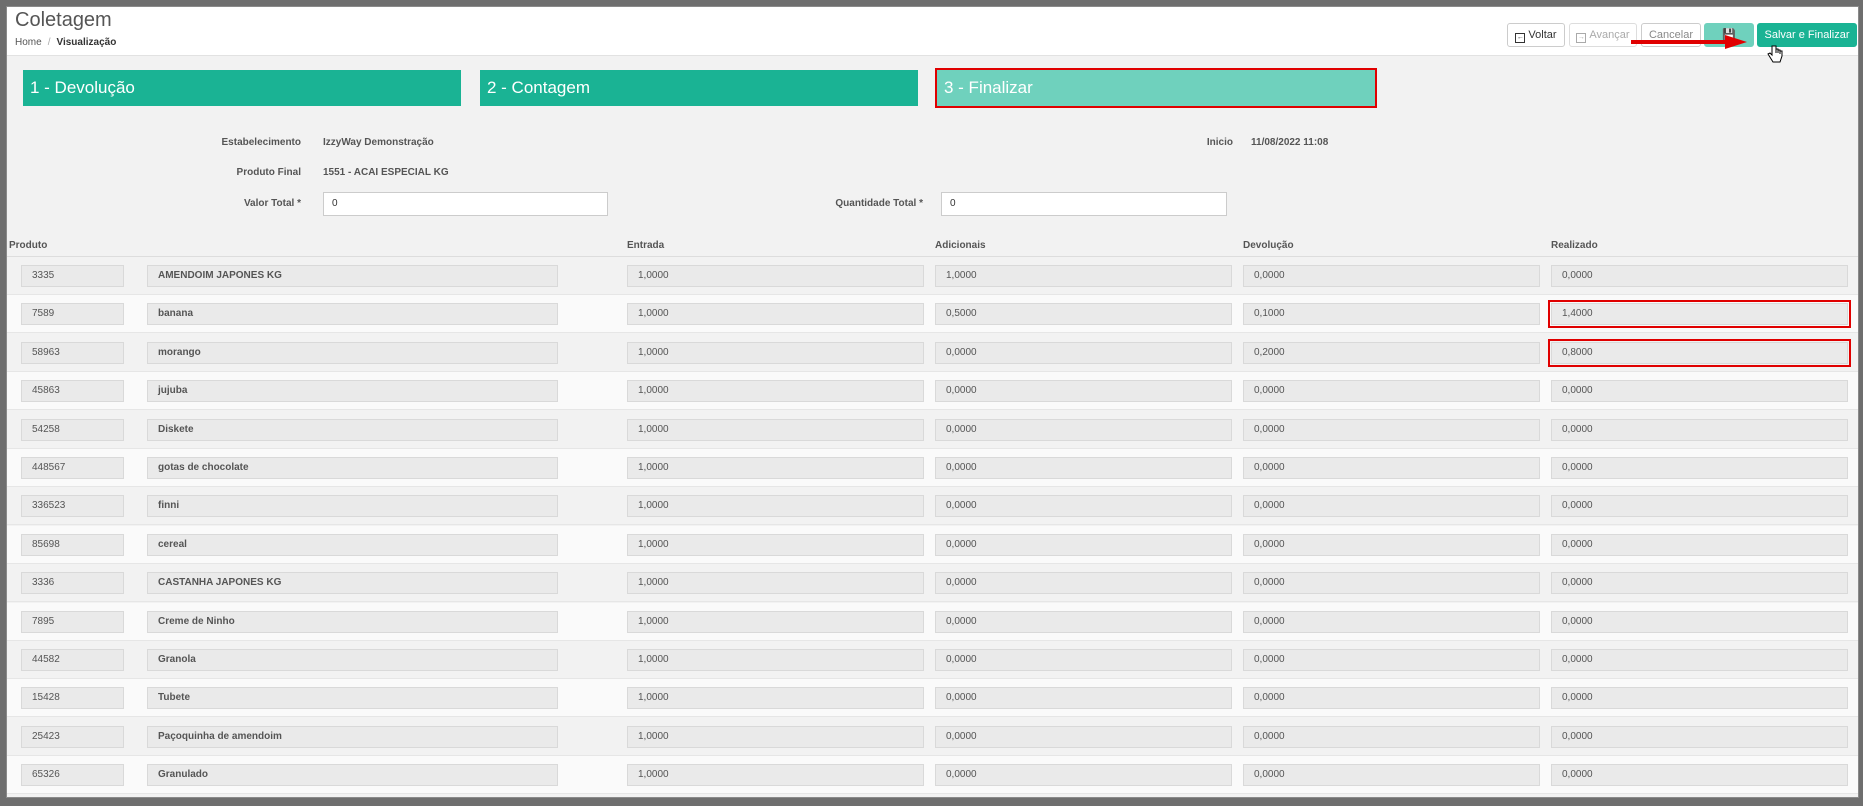  Describe the element at coordinates (1083, 314) in the screenshot. I see `adicionais-field: 0,5000` at that location.